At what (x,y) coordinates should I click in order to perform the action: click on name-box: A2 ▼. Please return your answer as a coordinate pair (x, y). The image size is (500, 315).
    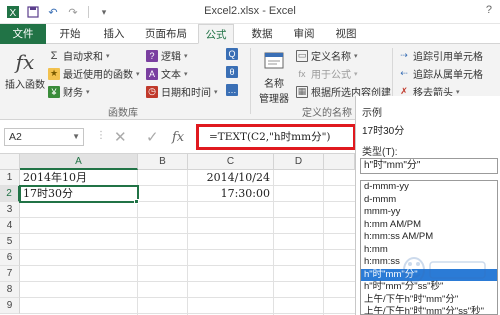
    Looking at the image, I should click on (44, 137).